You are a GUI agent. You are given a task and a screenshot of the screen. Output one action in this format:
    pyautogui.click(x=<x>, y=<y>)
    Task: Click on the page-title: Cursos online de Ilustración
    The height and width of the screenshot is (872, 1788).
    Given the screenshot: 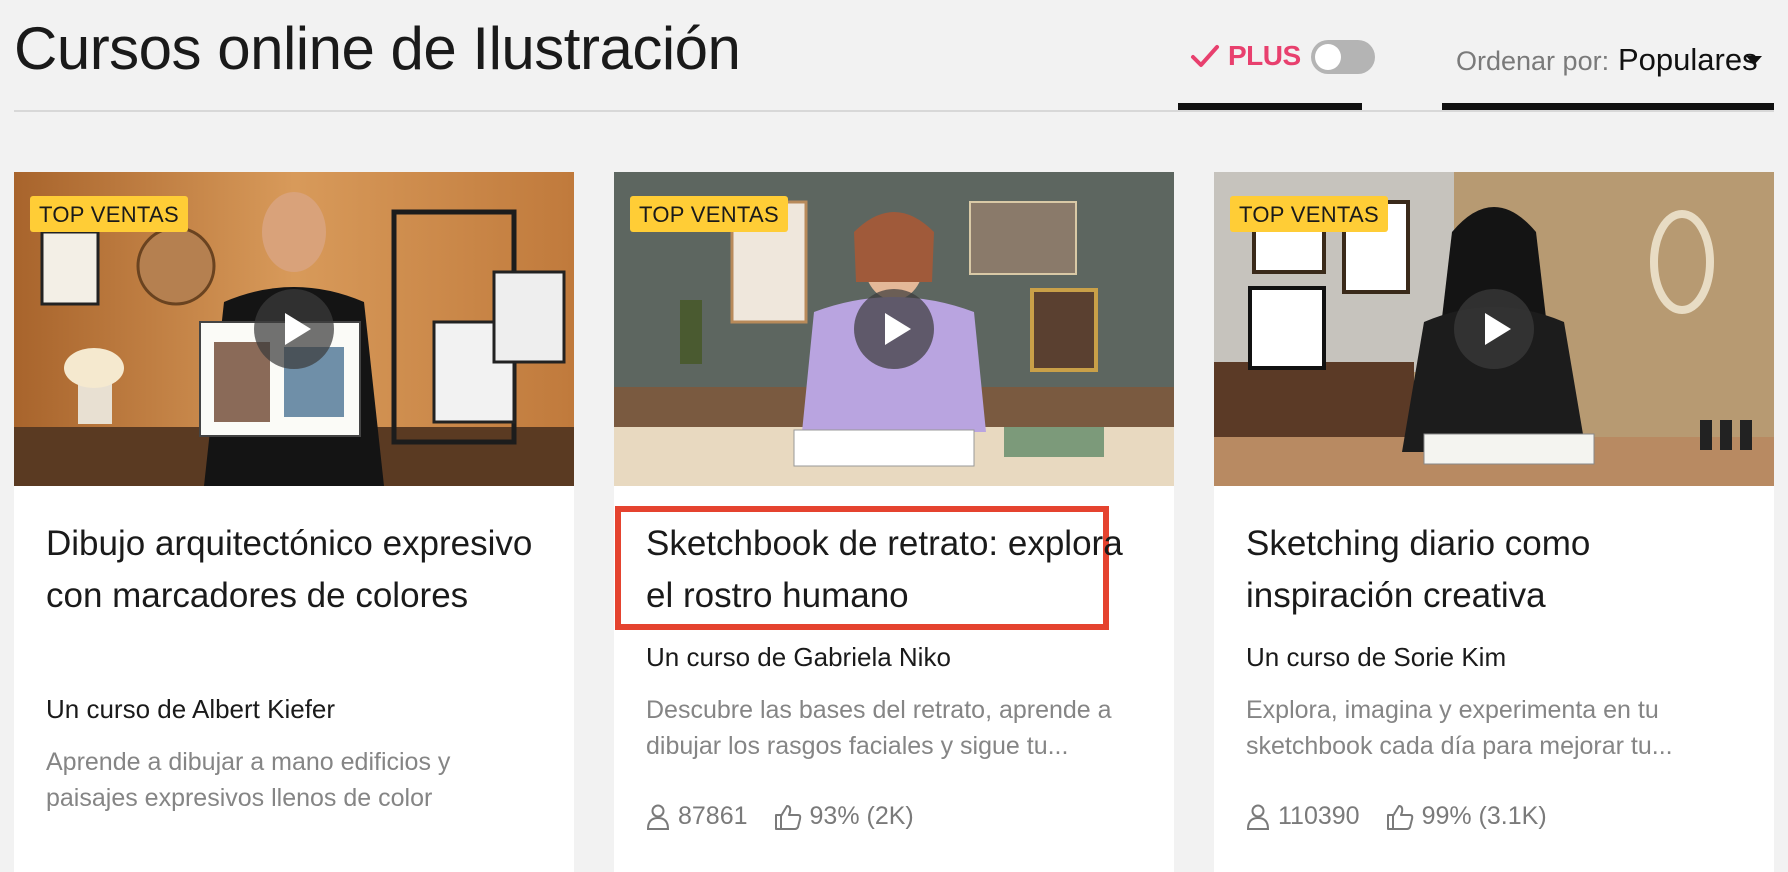 What is the action you would take?
    pyautogui.click(x=377, y=48)
    